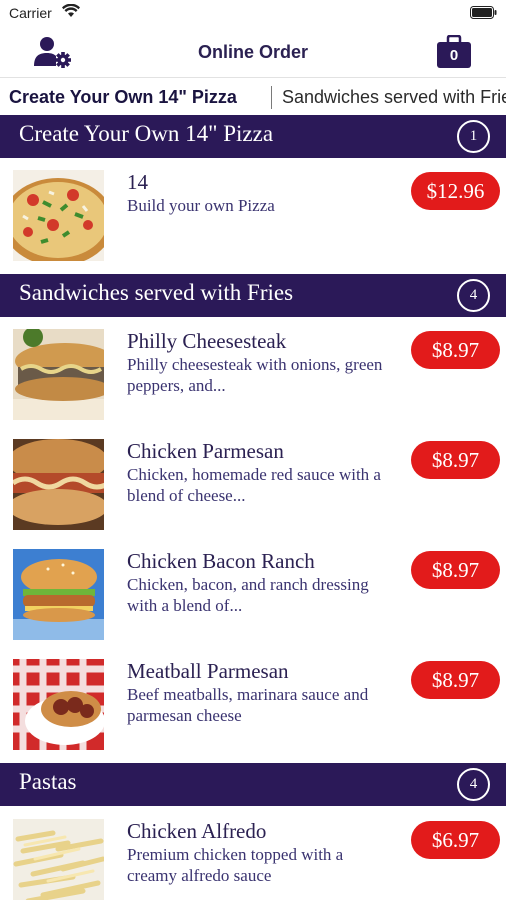 This screenshot has height=900, width=506. Describe the element at coordinates (123, 97) in the screenshot. I see `category-tab-pizza: Create Your Own 14" Pizza` at that location.